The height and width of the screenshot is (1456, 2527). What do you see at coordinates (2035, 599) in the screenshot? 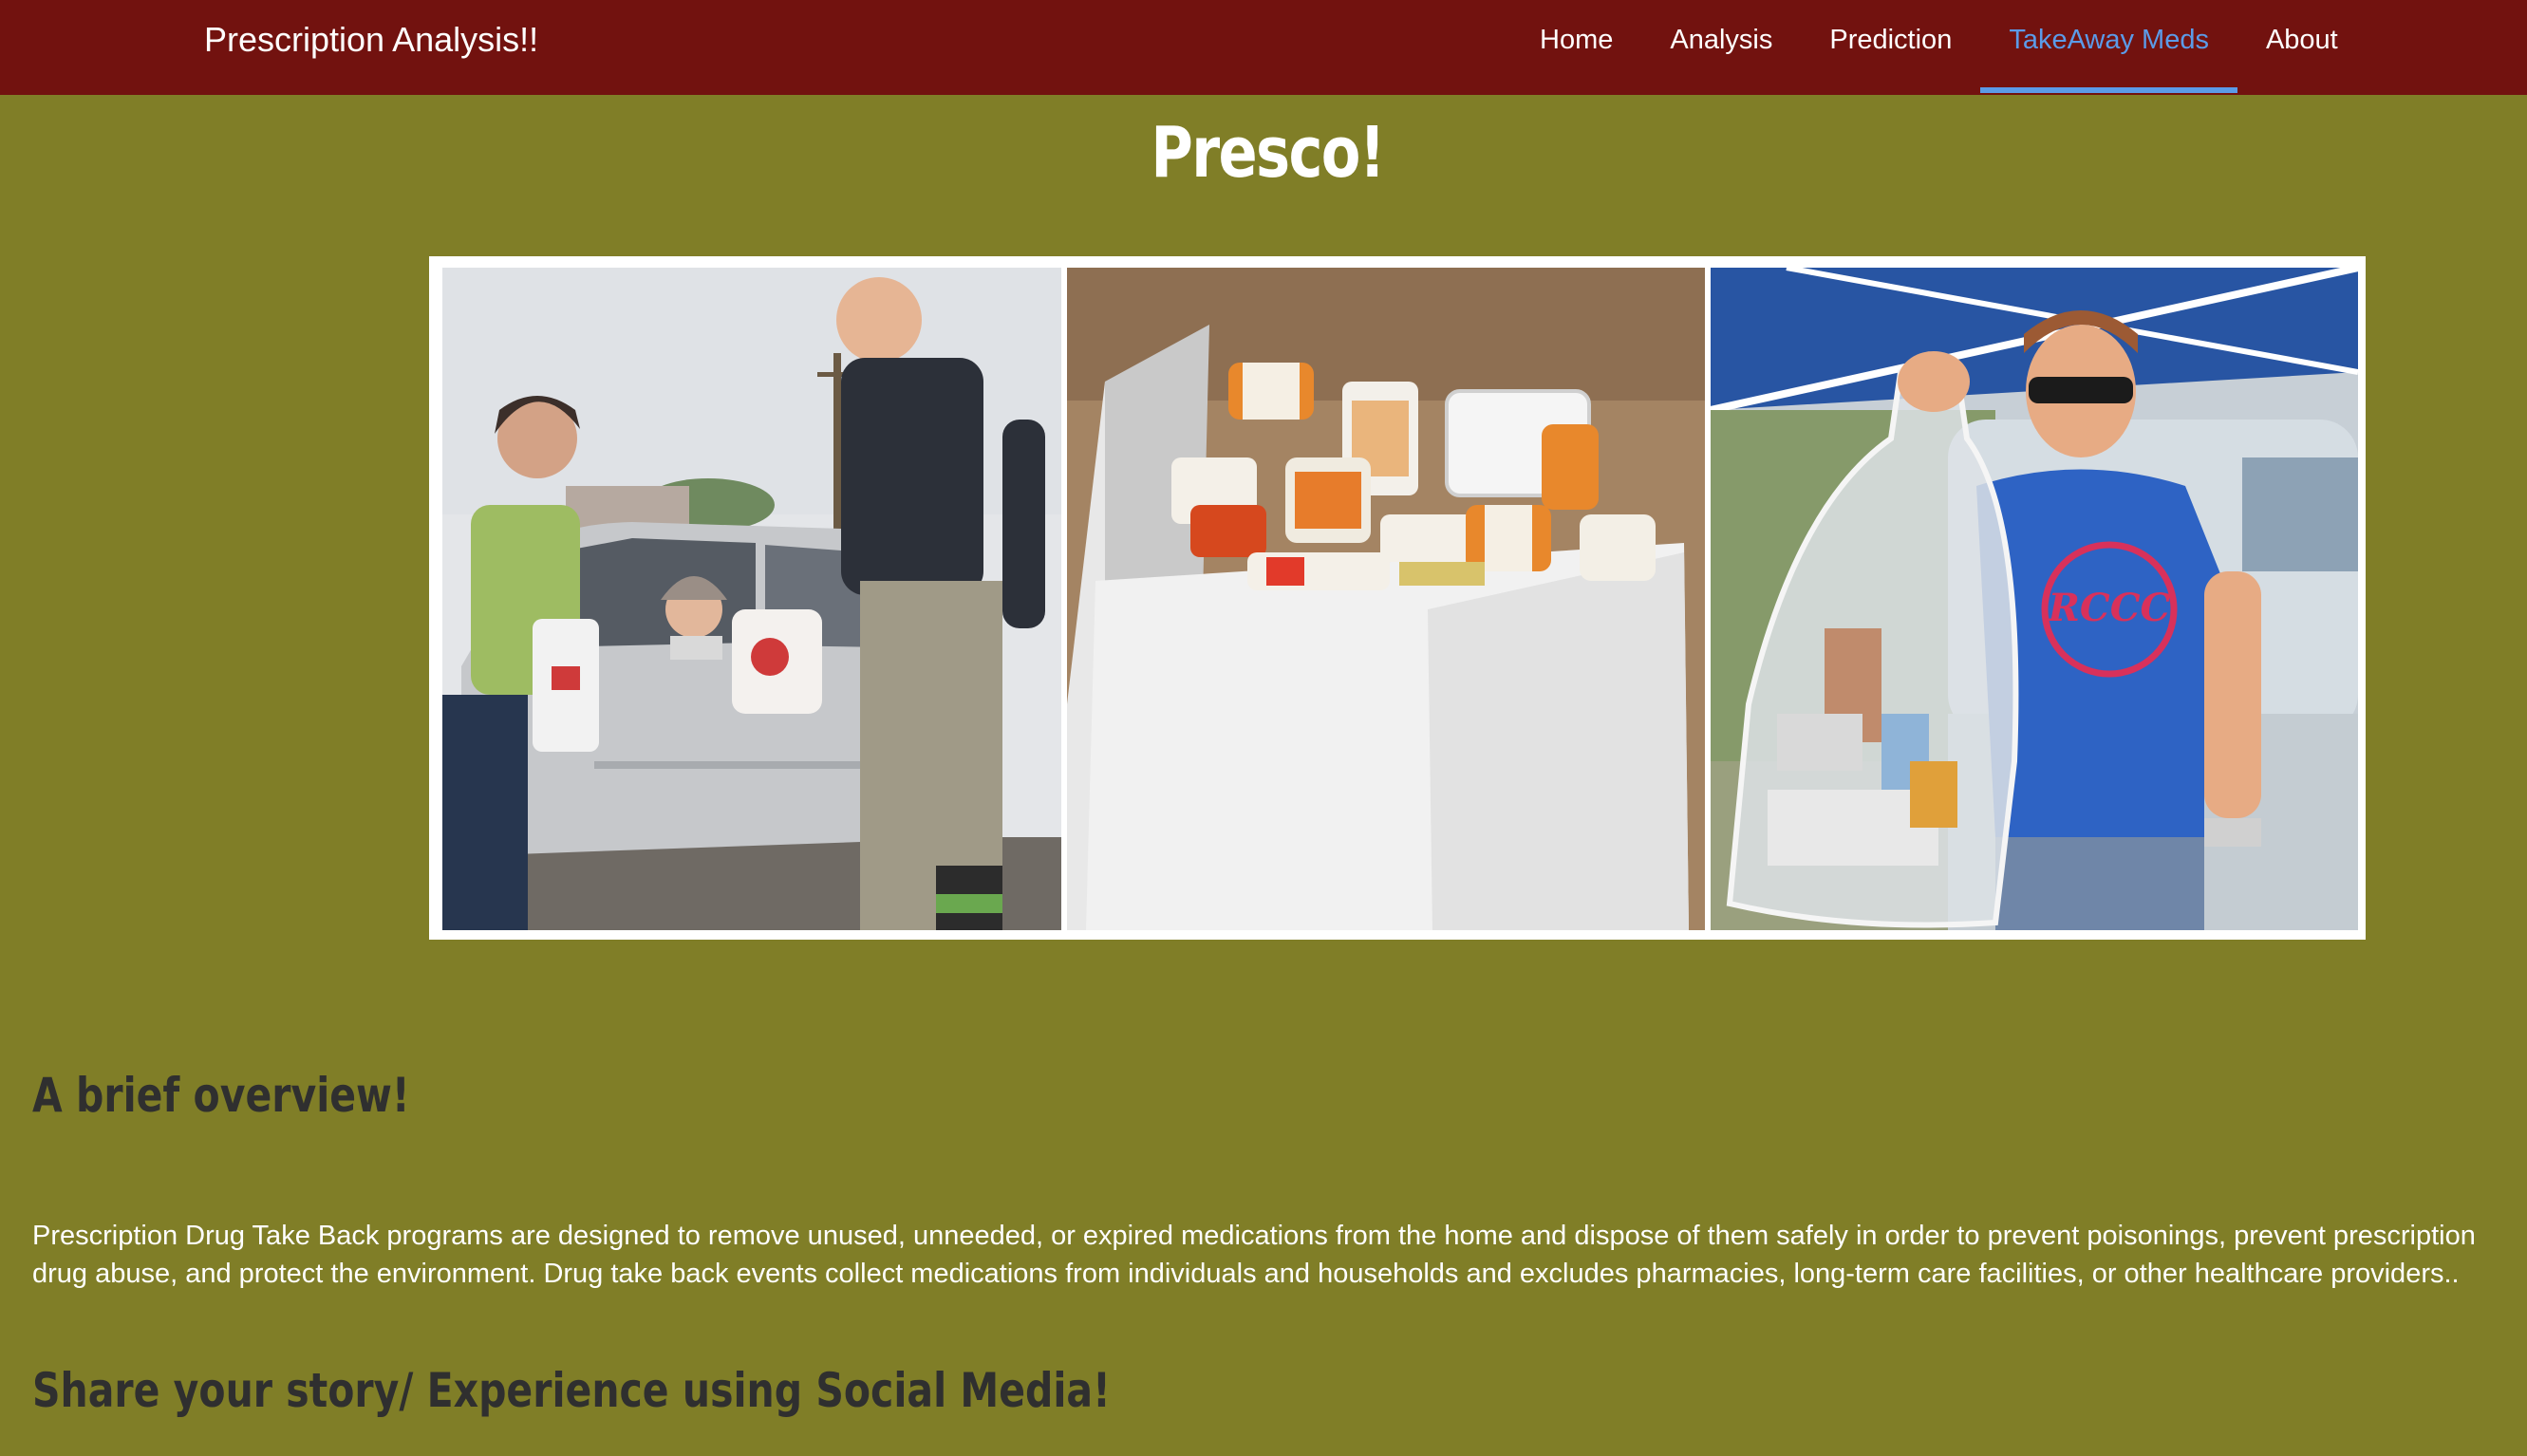
I see `volunteer-with-bag-photo: RCCC` at bounding box center [2035, 599].